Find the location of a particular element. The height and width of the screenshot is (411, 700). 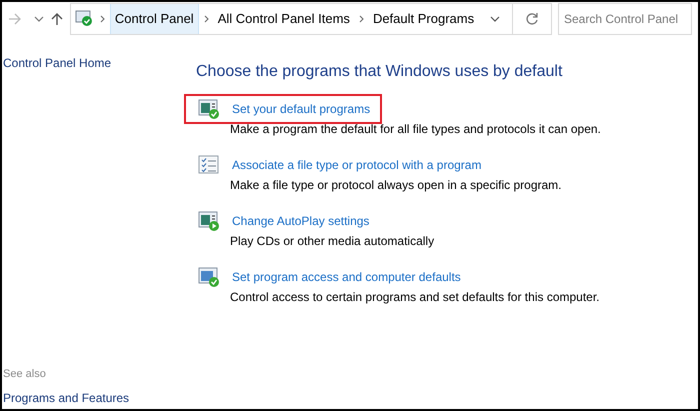

control-panel-icon is located at coordinates (85, 19).